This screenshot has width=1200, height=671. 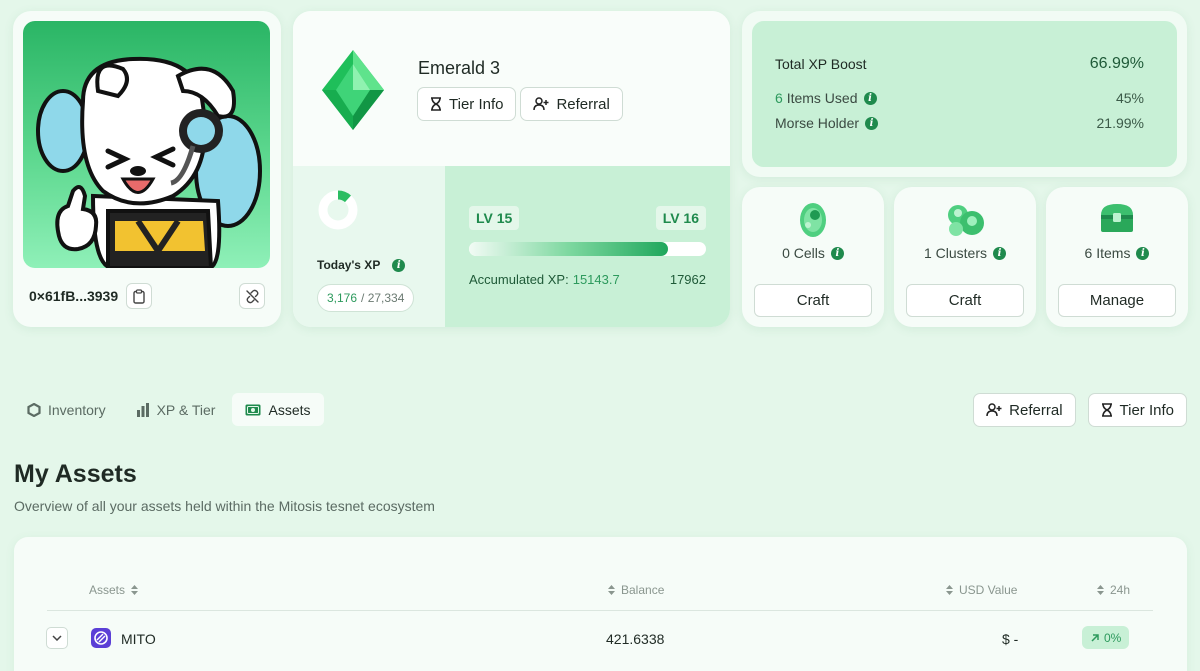 I want to click on today-xp-progress-ring, so click(x=338, y=210).